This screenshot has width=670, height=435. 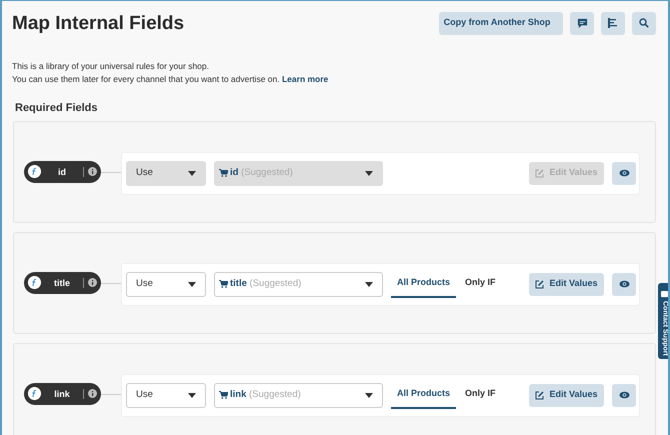 What do you see at coordinates (62, 393) in the screenshot?
I see `field-name: link` at bounding box center [62, 393].